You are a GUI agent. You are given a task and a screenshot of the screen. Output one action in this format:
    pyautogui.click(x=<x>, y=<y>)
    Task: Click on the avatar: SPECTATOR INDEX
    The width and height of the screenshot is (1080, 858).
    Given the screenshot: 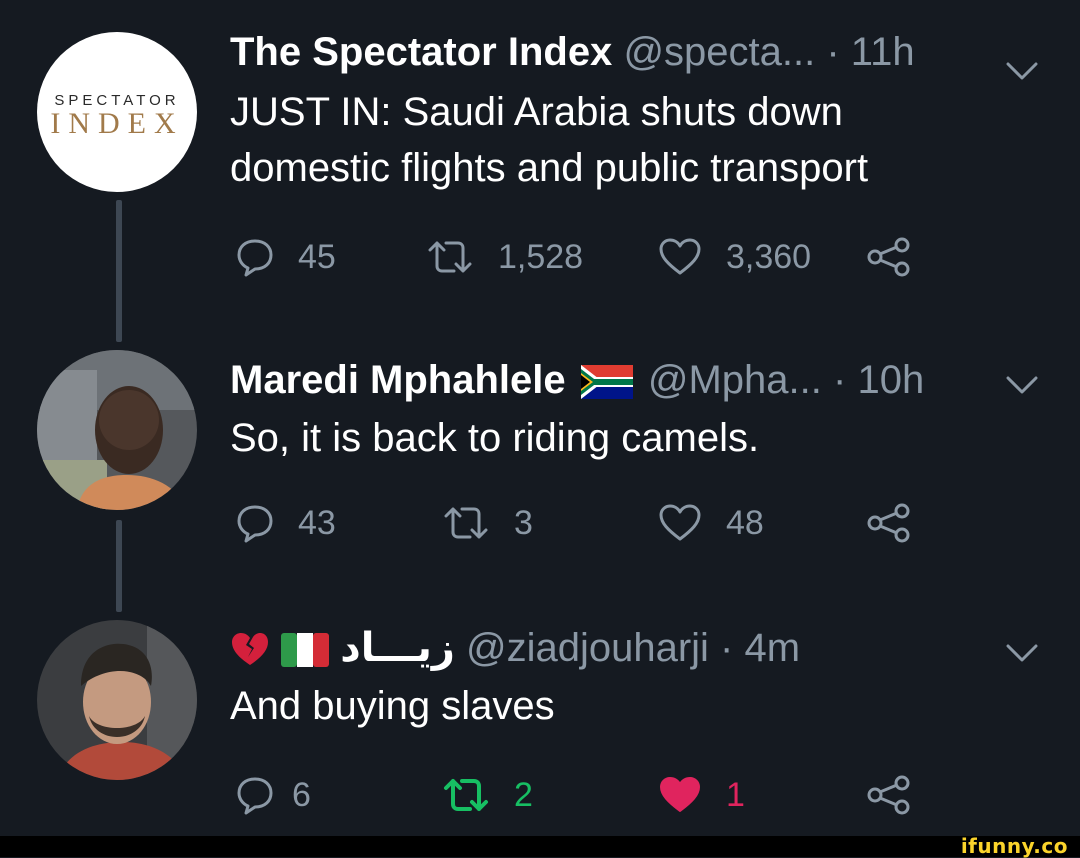 What is the action you would take?
    pyautogui.click(x=117, y=112)
    